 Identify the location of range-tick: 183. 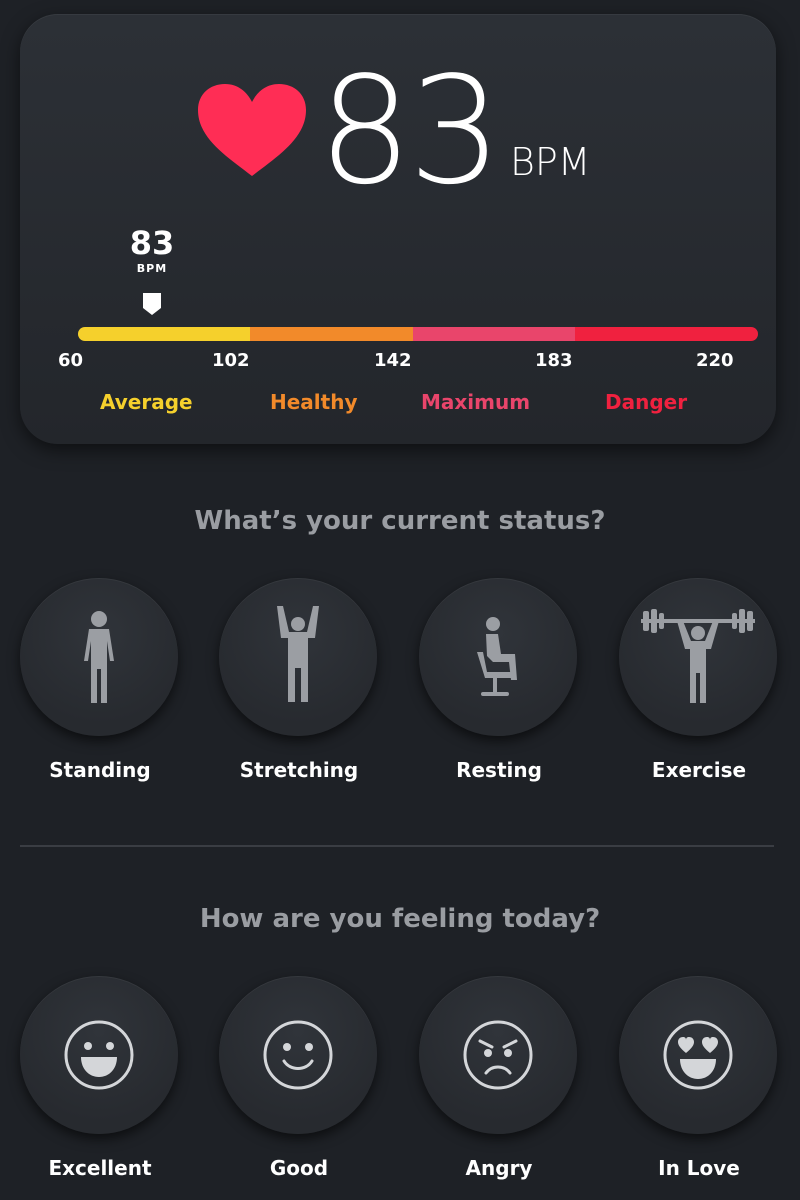
(554, 360).